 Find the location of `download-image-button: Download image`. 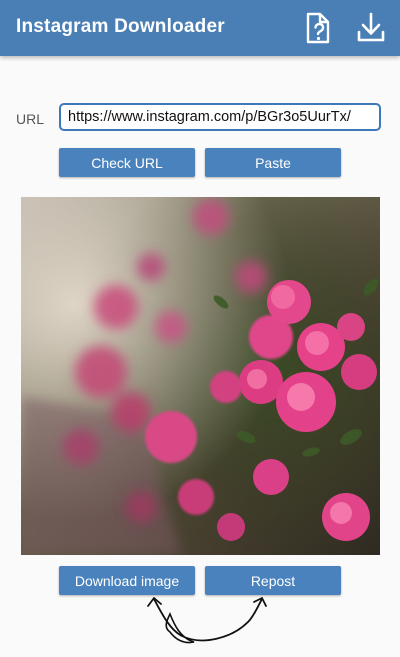

download-image-button: Download image is located at coordinates (127, 580).